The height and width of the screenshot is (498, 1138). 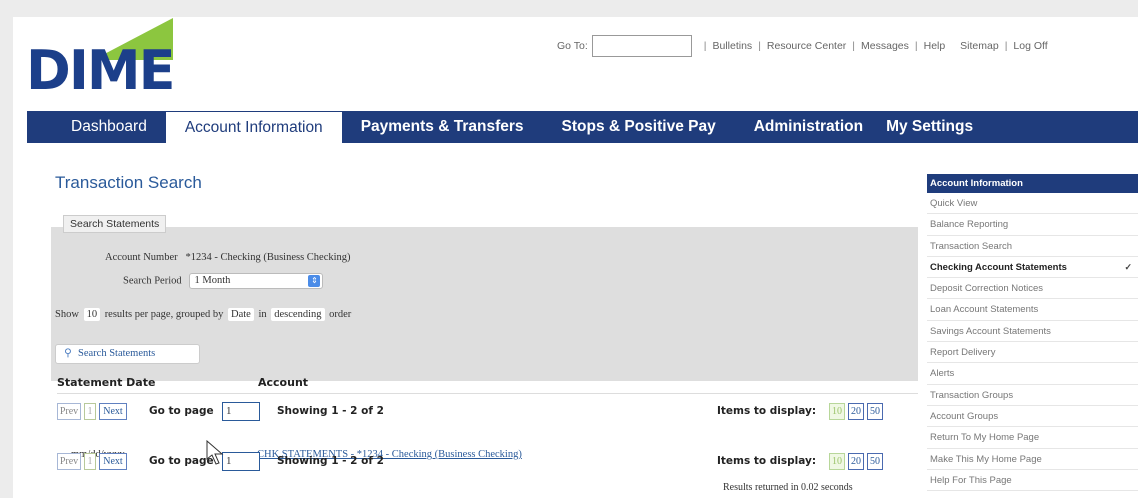 What do you see at coordinates (1032, 374) in the screenshot?
I see `sidebar-item-alerts: Alerts` at bounding box center [1032, 374].